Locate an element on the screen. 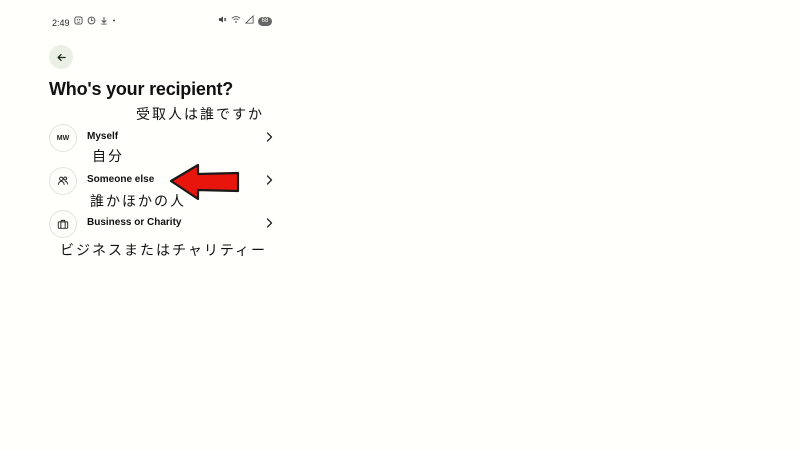 The image size is (800, 450). dot-icon is located at coordinates (114, 22).